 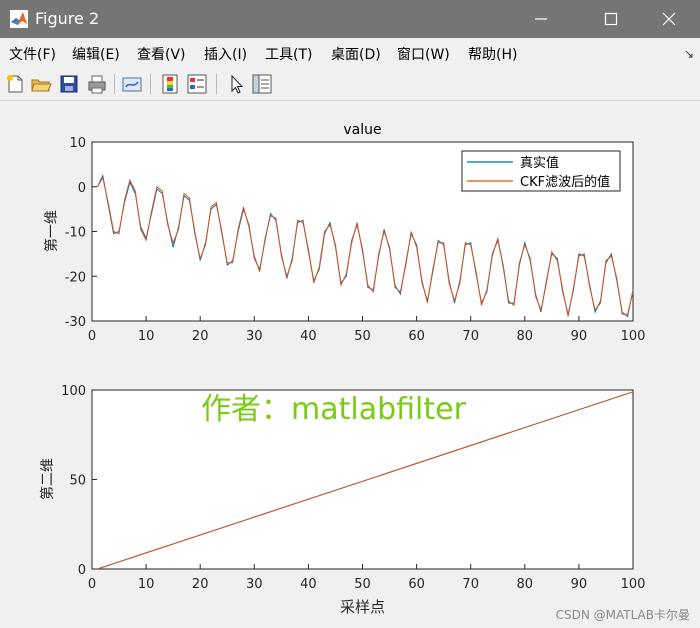 I want to click on author-watermark: 作者：matlabfilter, so click(x=333, y=409).